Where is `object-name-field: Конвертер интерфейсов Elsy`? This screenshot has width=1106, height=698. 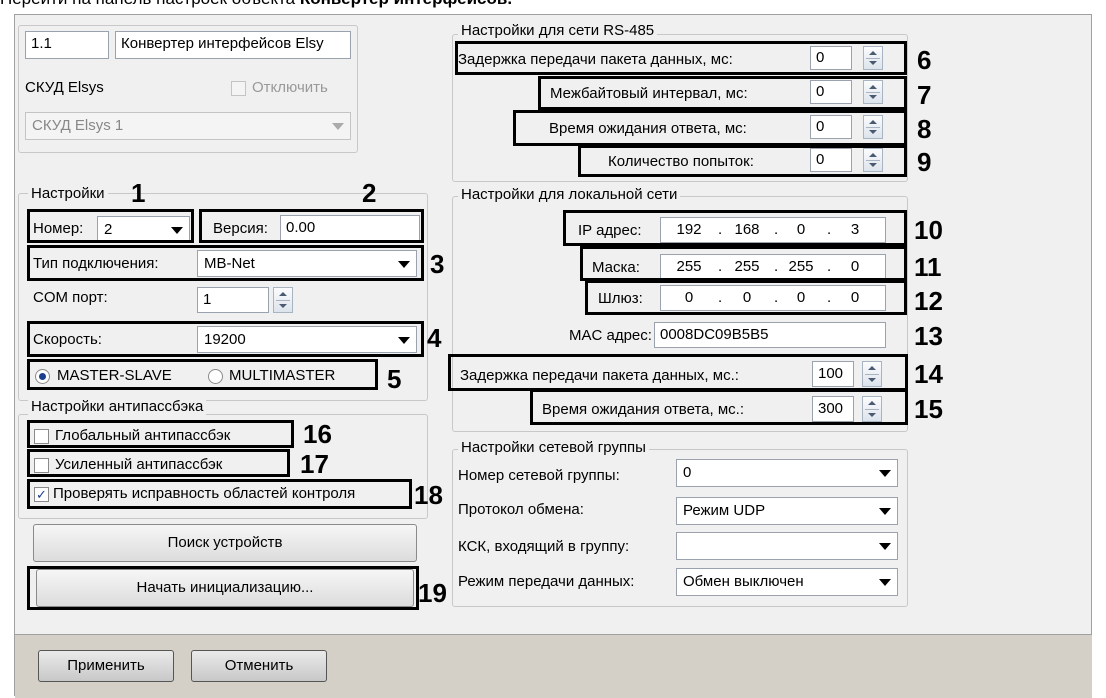
object-name-field: Конвертер интерфейсов Elsy is located at coordinates (233, 45).